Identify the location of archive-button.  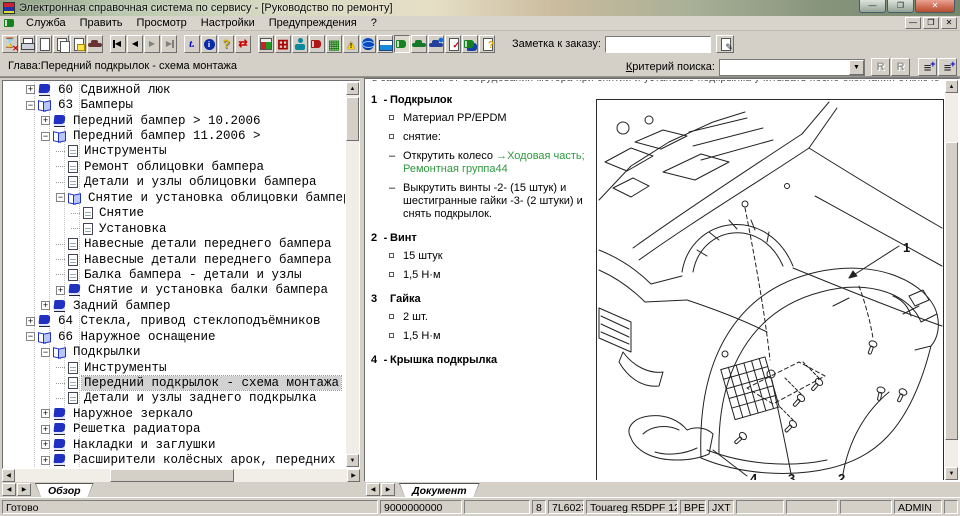
(385, 44).